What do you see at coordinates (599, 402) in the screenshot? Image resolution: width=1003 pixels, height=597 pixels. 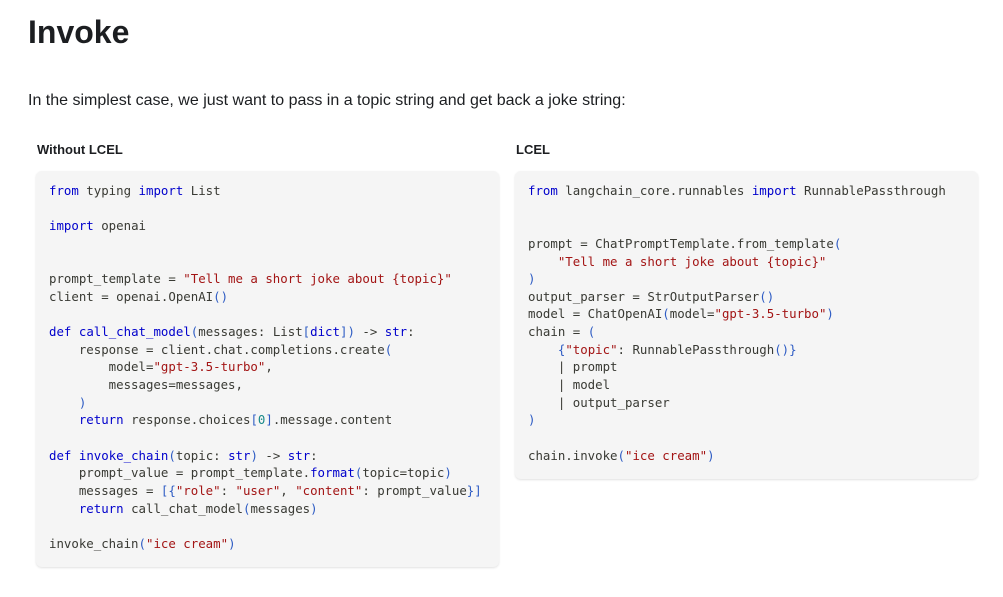 I see `code-token: | output_parser` at bounding box center [599, 402].